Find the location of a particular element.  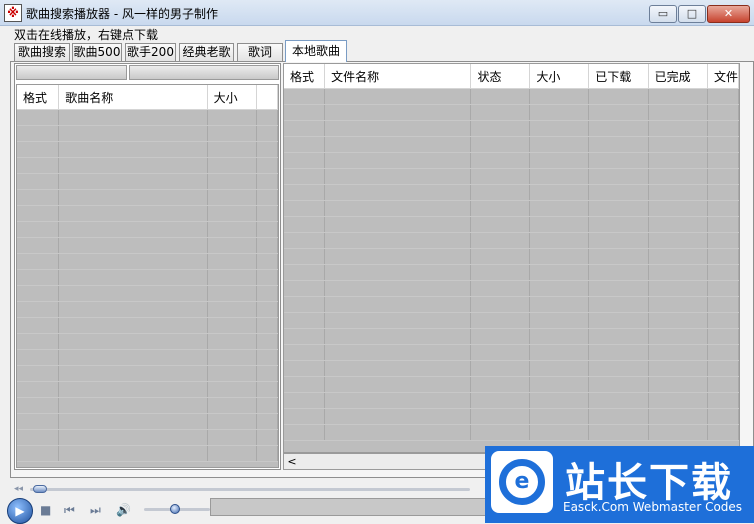

next-icon: ⏭ is located at coordinates (95, 510).